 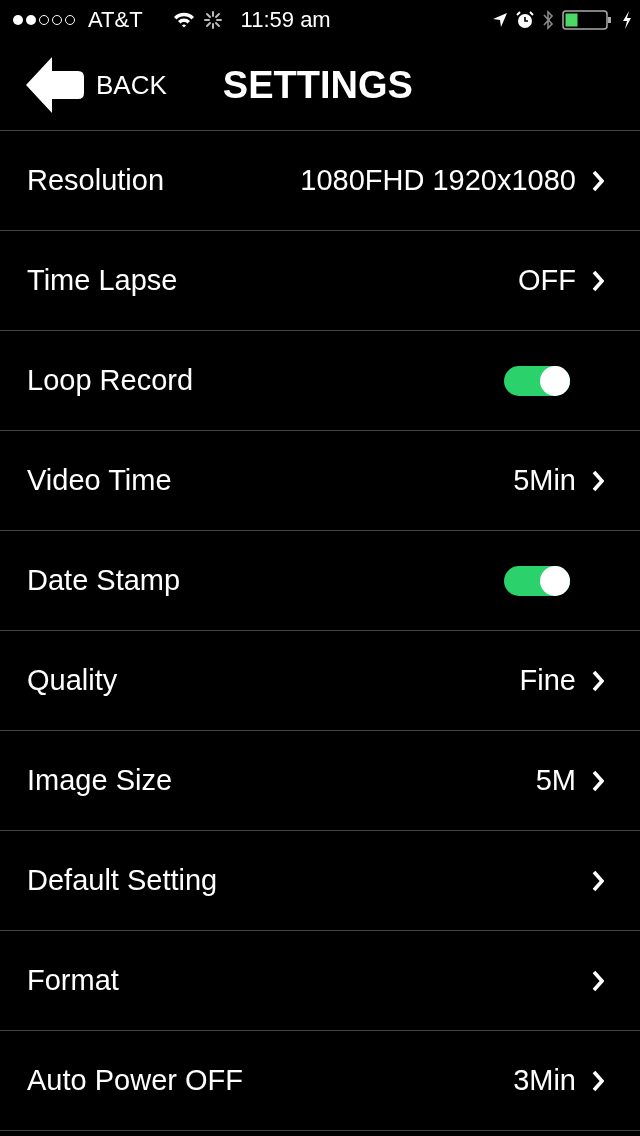 I want to click on row-label: Date Stamp, so click(x=104, y=580).